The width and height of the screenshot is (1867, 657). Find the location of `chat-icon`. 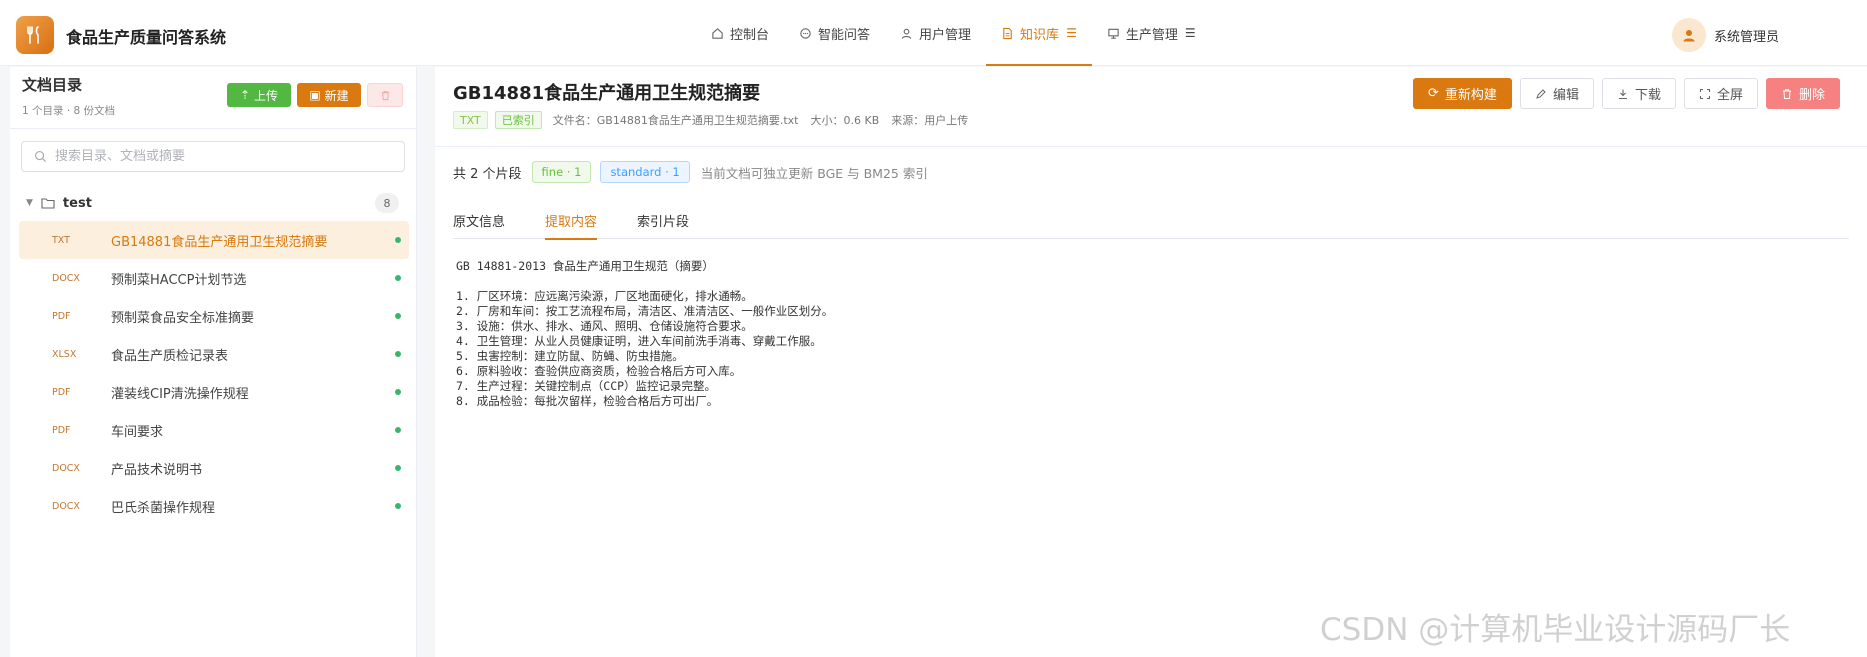

chat-icon is located at coordinates (805, 33).